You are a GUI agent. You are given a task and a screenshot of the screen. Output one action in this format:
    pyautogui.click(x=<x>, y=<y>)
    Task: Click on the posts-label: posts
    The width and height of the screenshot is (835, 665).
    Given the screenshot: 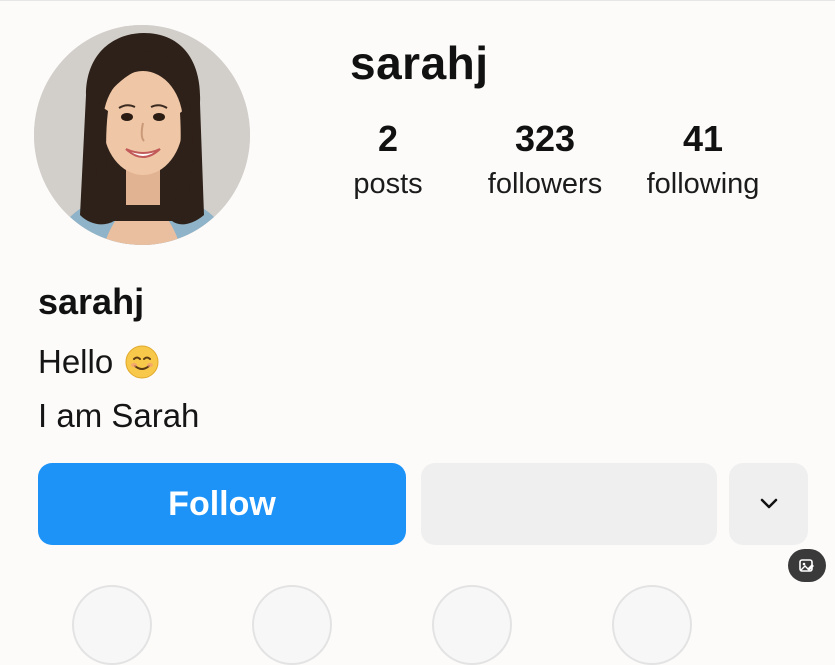 What is the action you would take?
    pyautogui.click(x=388, y=184)
    